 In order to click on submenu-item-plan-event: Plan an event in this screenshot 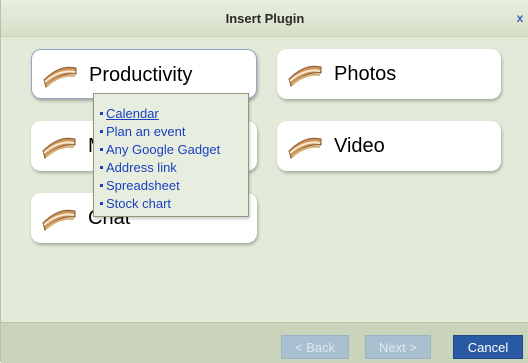, I will do `click(174, 132)`.